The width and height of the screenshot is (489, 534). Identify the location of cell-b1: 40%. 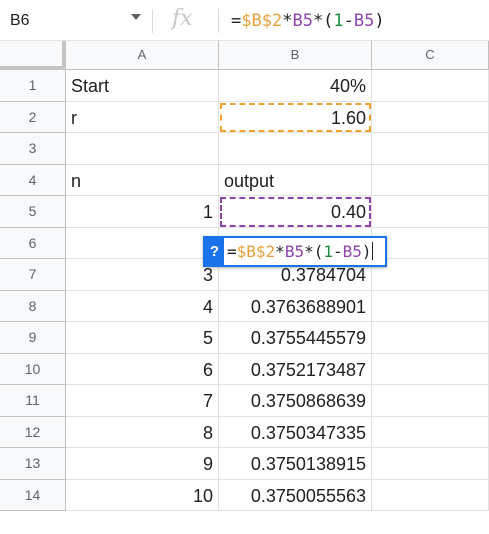
(295, 86).